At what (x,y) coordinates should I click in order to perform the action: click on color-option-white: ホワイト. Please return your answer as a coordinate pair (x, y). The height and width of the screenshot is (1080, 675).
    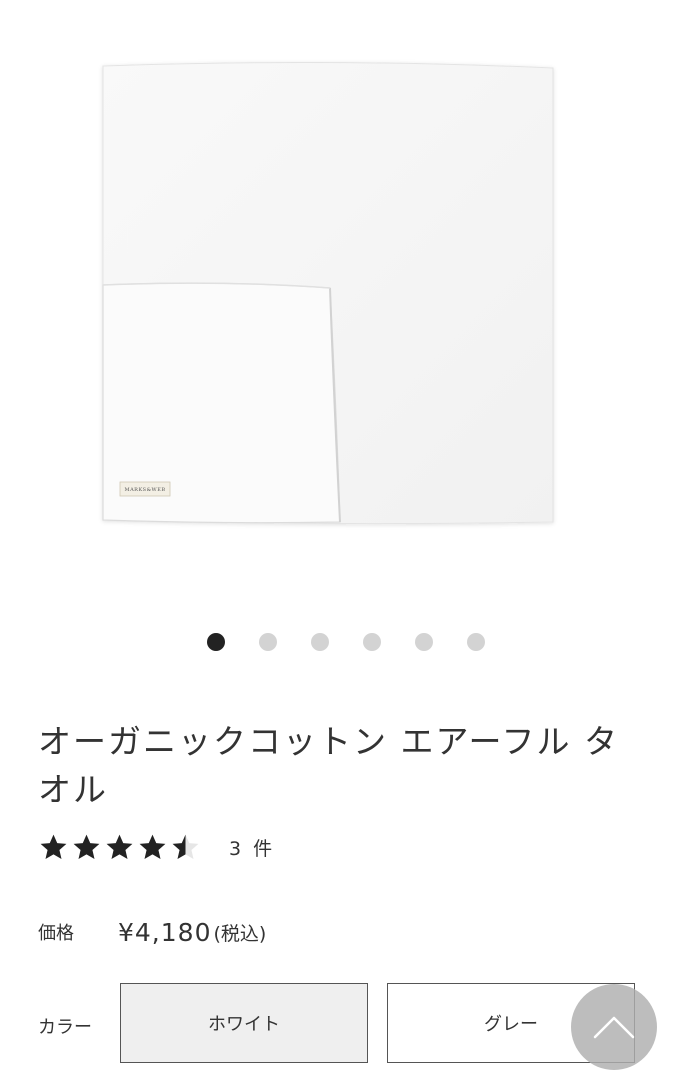
    Looking at the image, I should click on (244, 1023).